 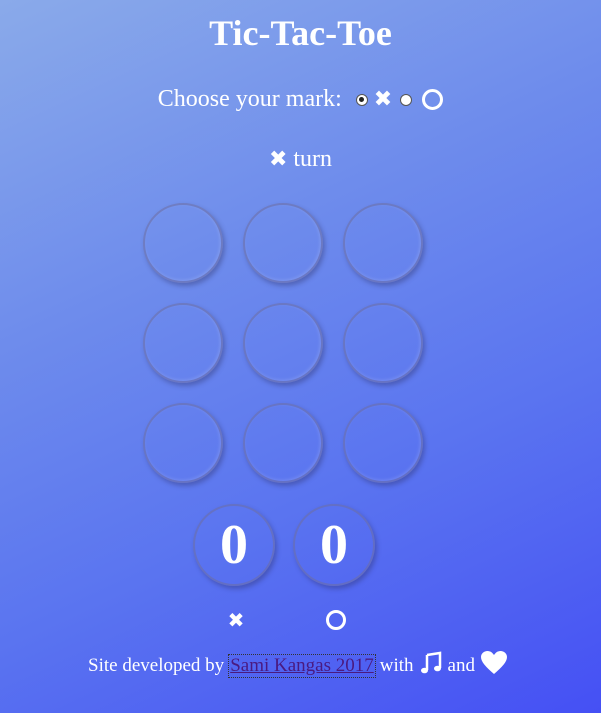 What do you see at coordinates (334, 545) in the screenshot?
I see `score-o: 0` at bounding box center [334, 545].